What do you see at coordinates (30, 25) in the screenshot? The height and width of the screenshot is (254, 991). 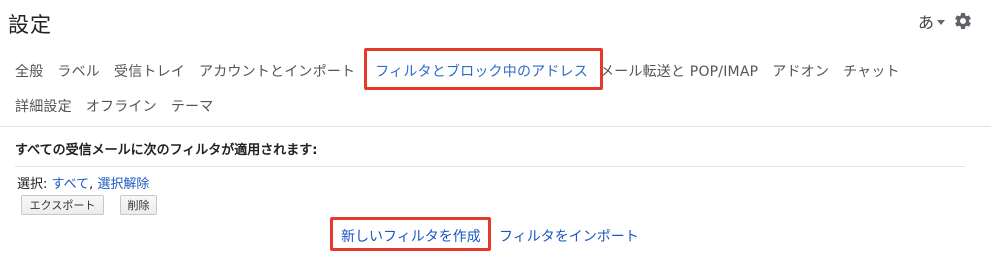 I see `page-title: 設定` at bounding box center [30, 25].